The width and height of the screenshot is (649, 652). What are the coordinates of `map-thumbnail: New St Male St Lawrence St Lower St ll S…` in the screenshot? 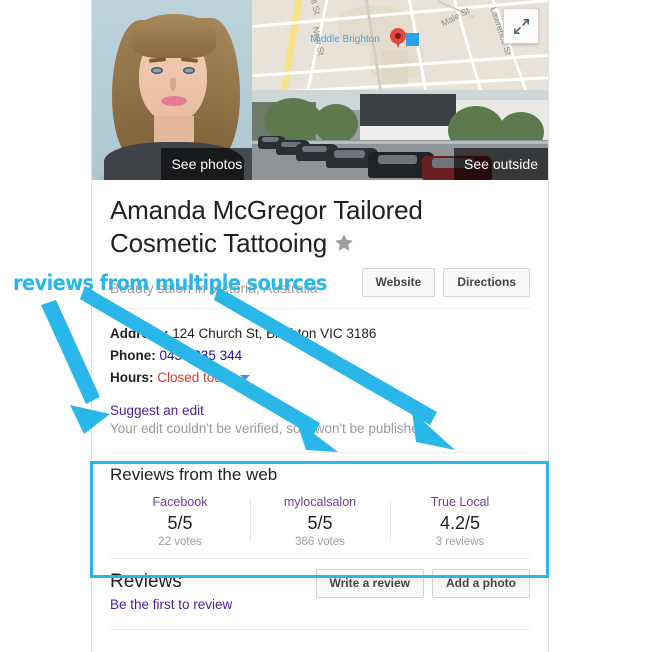 It's located at (400, 45).